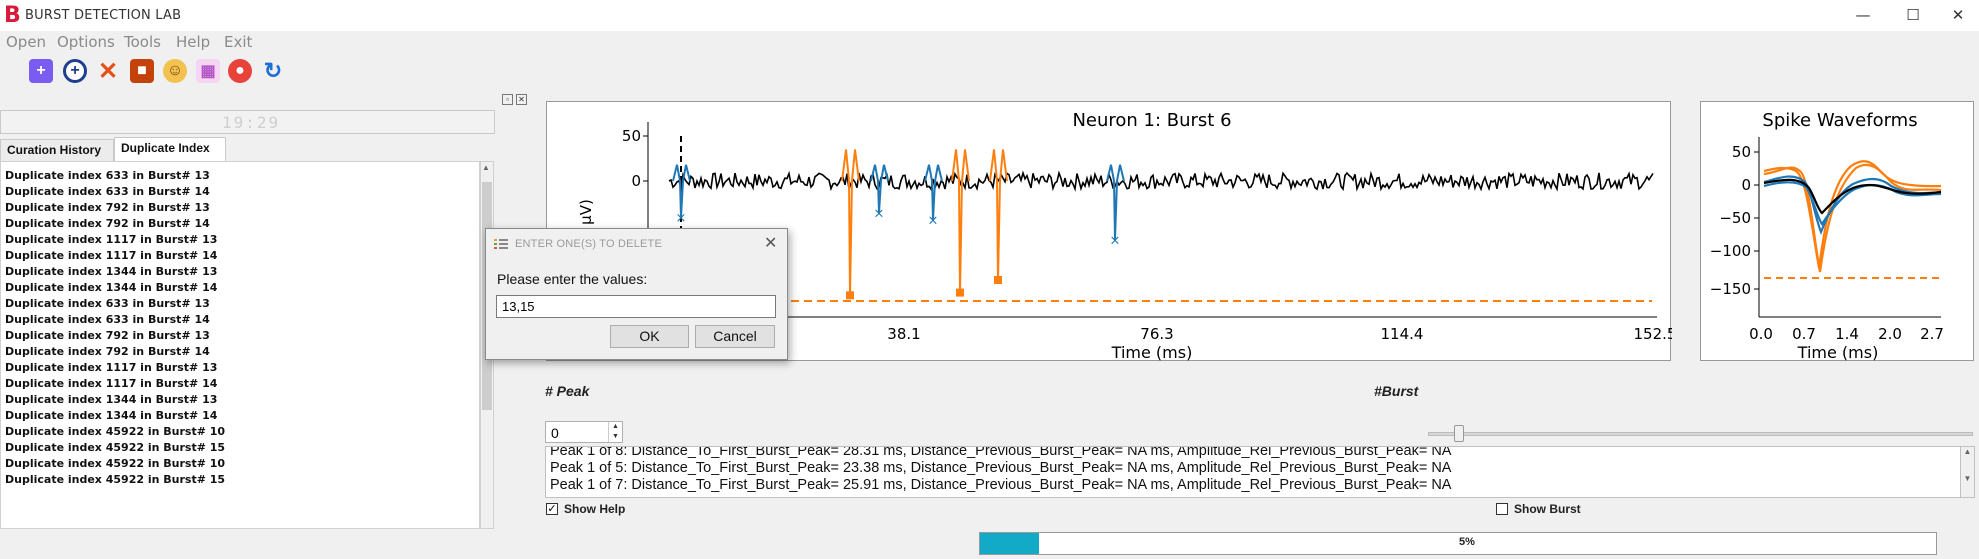 The image size is (1979, 559). Describe the element at coordinates (649, 336) in the screenshot. I see `ok-button: OK` at that location.